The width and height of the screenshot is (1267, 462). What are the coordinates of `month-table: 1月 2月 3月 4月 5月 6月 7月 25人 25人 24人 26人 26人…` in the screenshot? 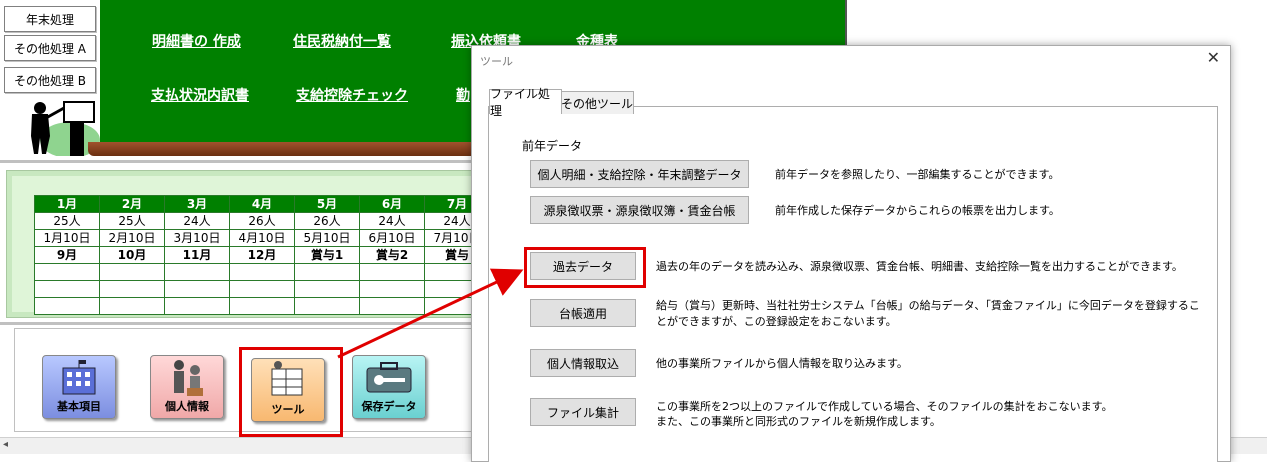 It's located at (262, 255).